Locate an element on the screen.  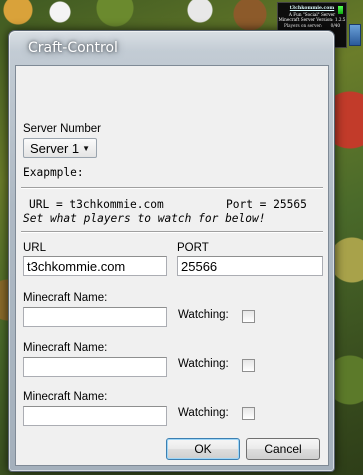
widget-players-value: 0/40 is located at coordinates (335, 25).